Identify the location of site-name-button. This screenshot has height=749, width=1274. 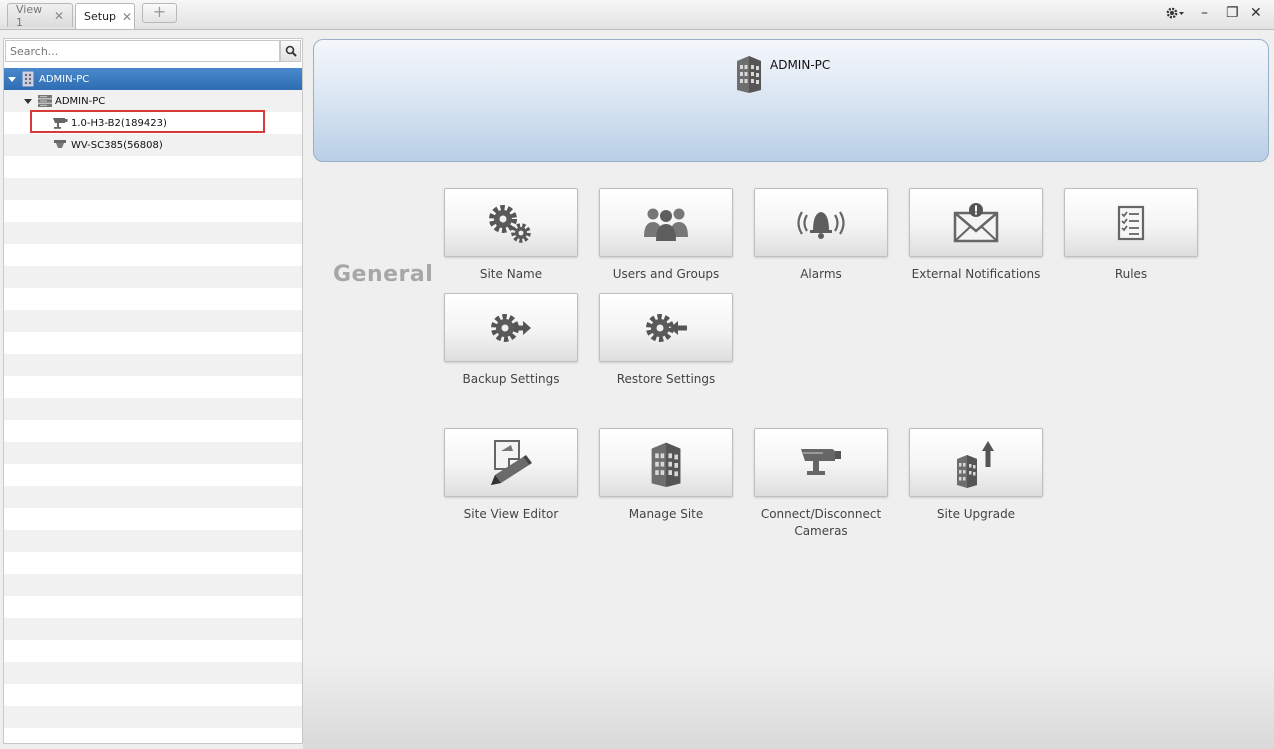
(511, 222).